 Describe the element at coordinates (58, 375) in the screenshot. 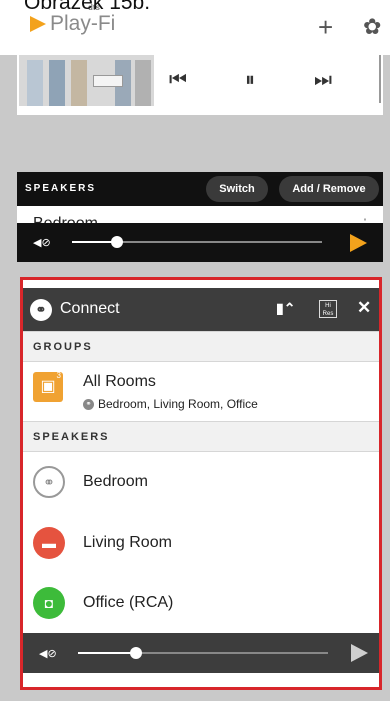

I see `group-count-badge: 3` at that location.